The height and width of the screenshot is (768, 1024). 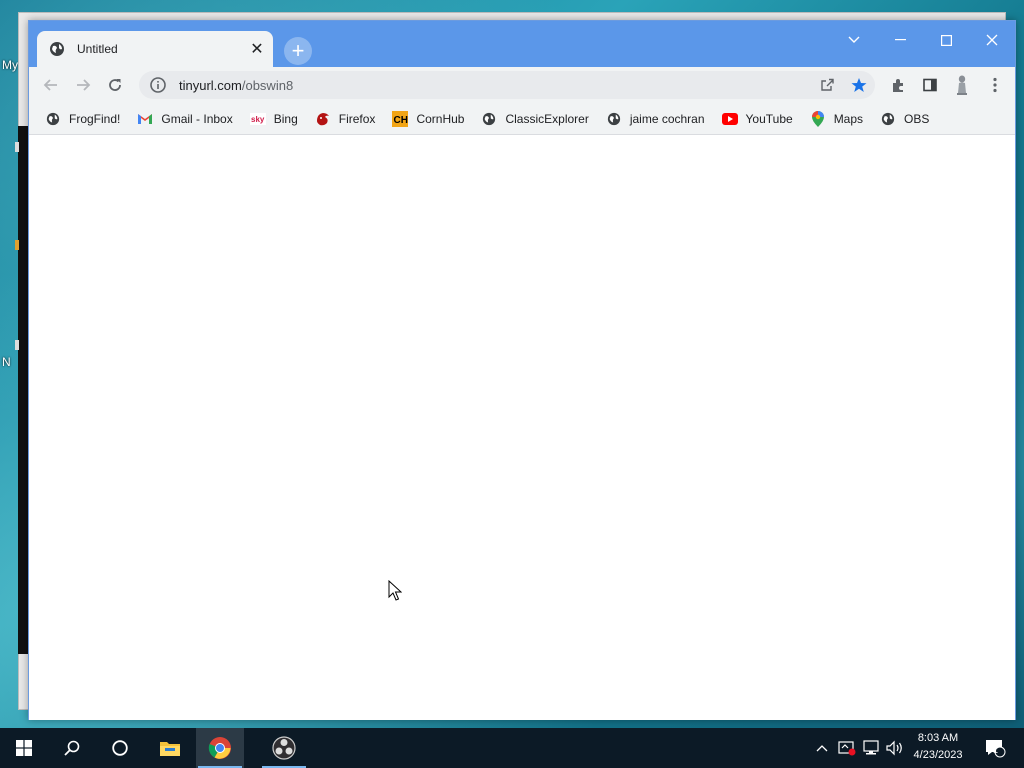 I want to click on desktop-icon-label: N, so click(x=6, y=362).